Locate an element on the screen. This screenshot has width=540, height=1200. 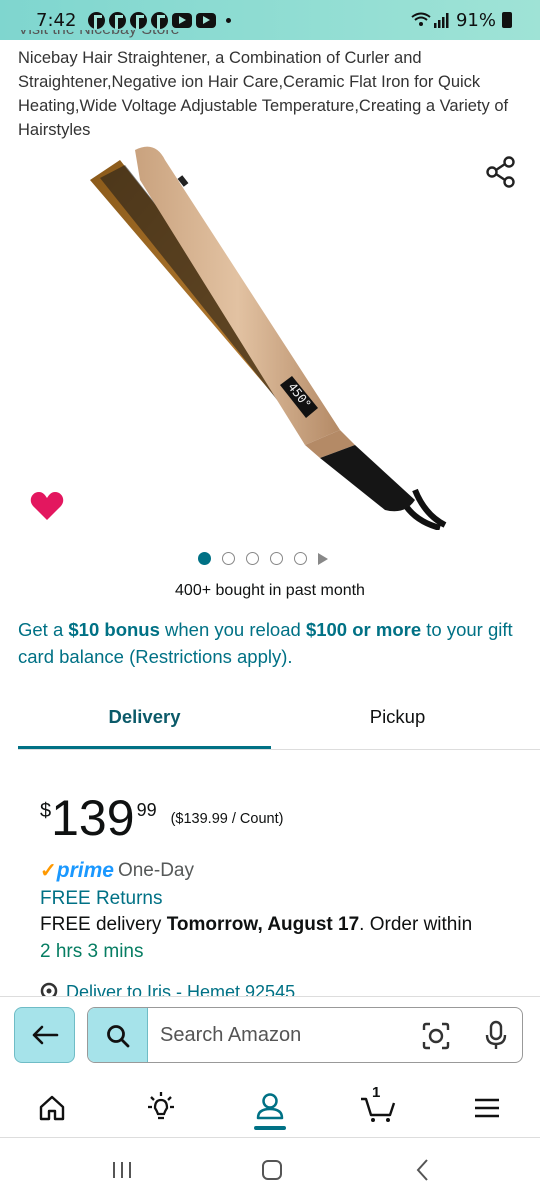
nav-inspire is located at coordinates (161, 1108).